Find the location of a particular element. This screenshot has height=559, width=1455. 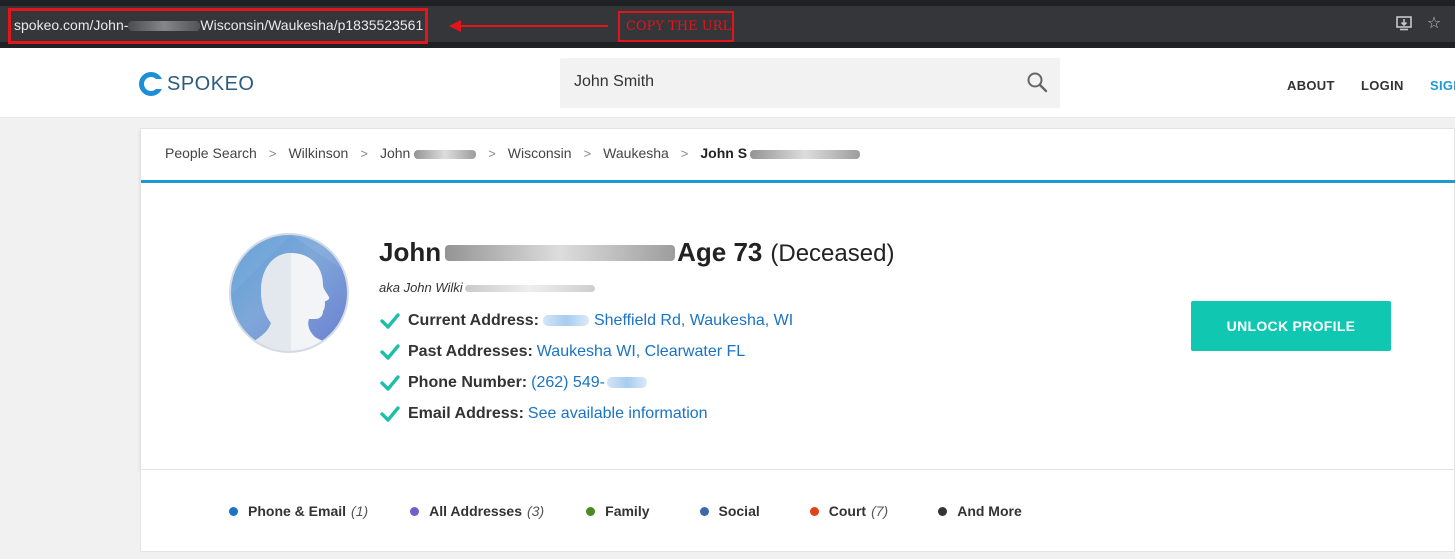

person-silhouette-icon is located at coordinates (289, 293).